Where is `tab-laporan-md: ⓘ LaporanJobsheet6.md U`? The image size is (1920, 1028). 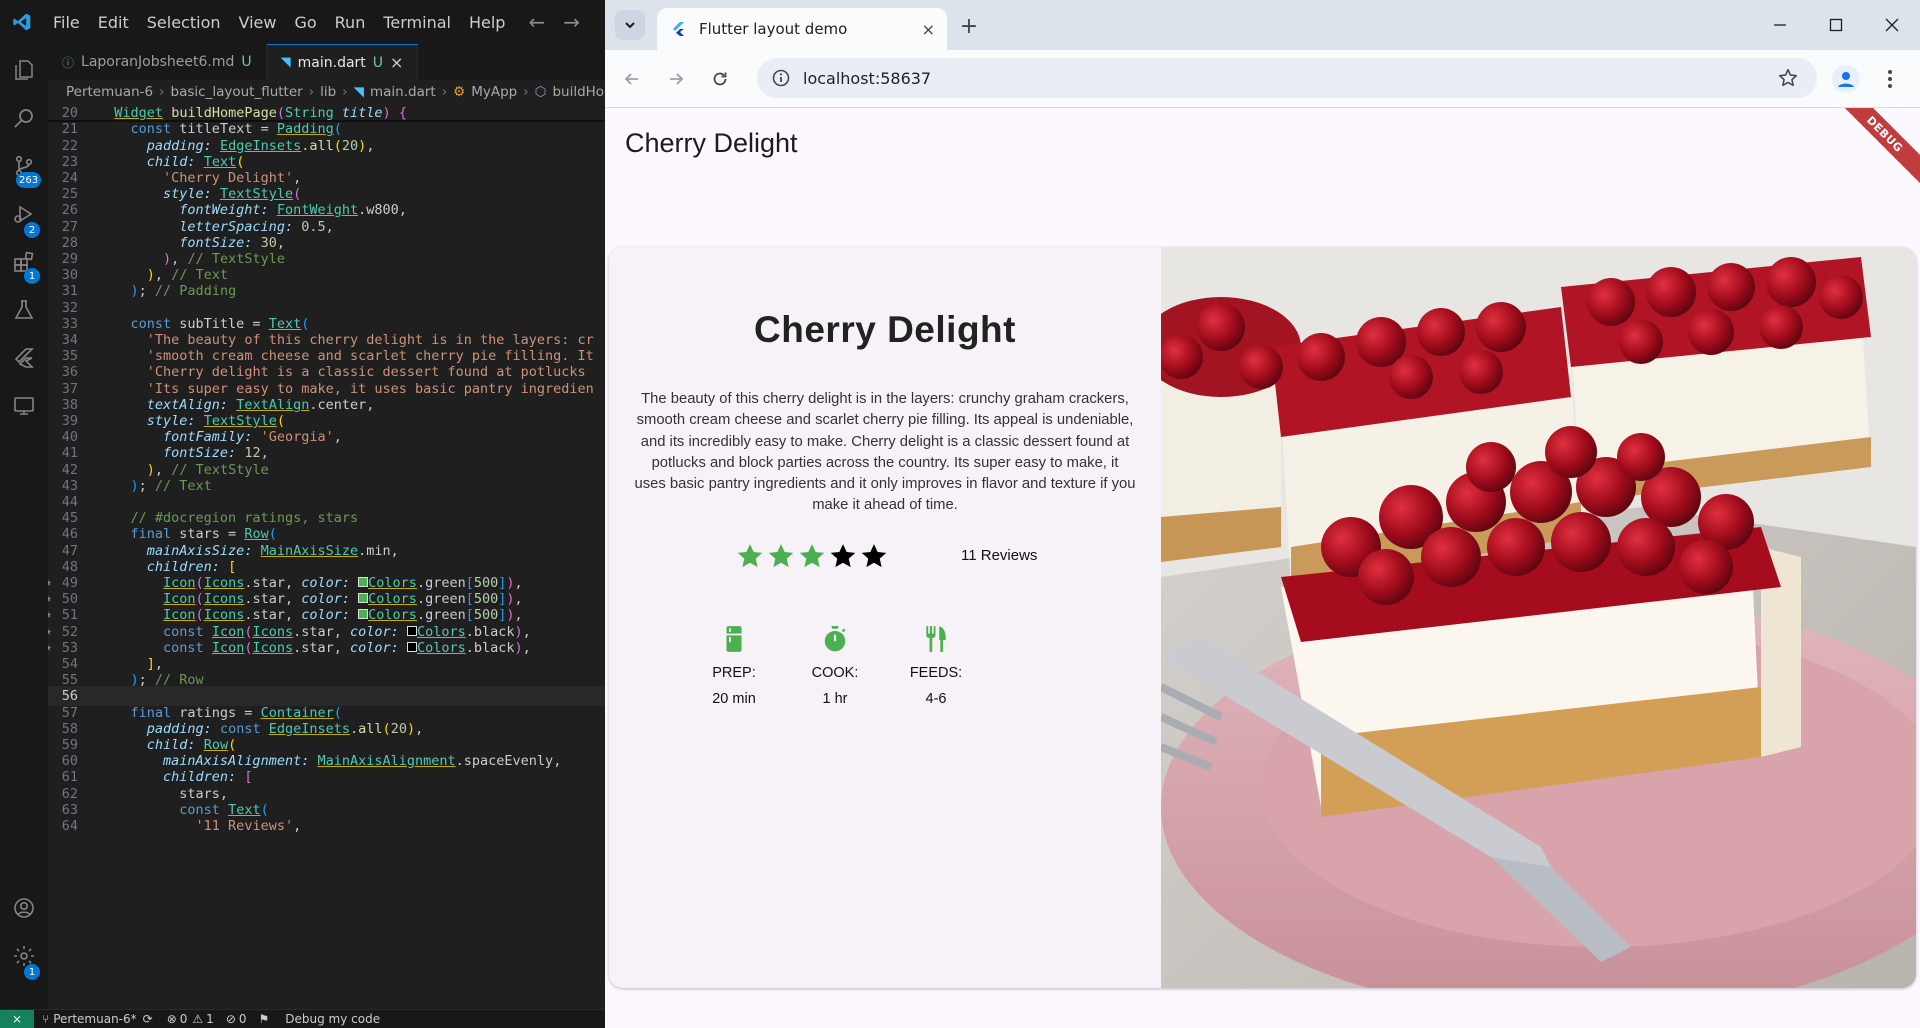 tab-laporan-md: ⓘ LaporanJobsheet6.md U is located at coordinates (157, 62).